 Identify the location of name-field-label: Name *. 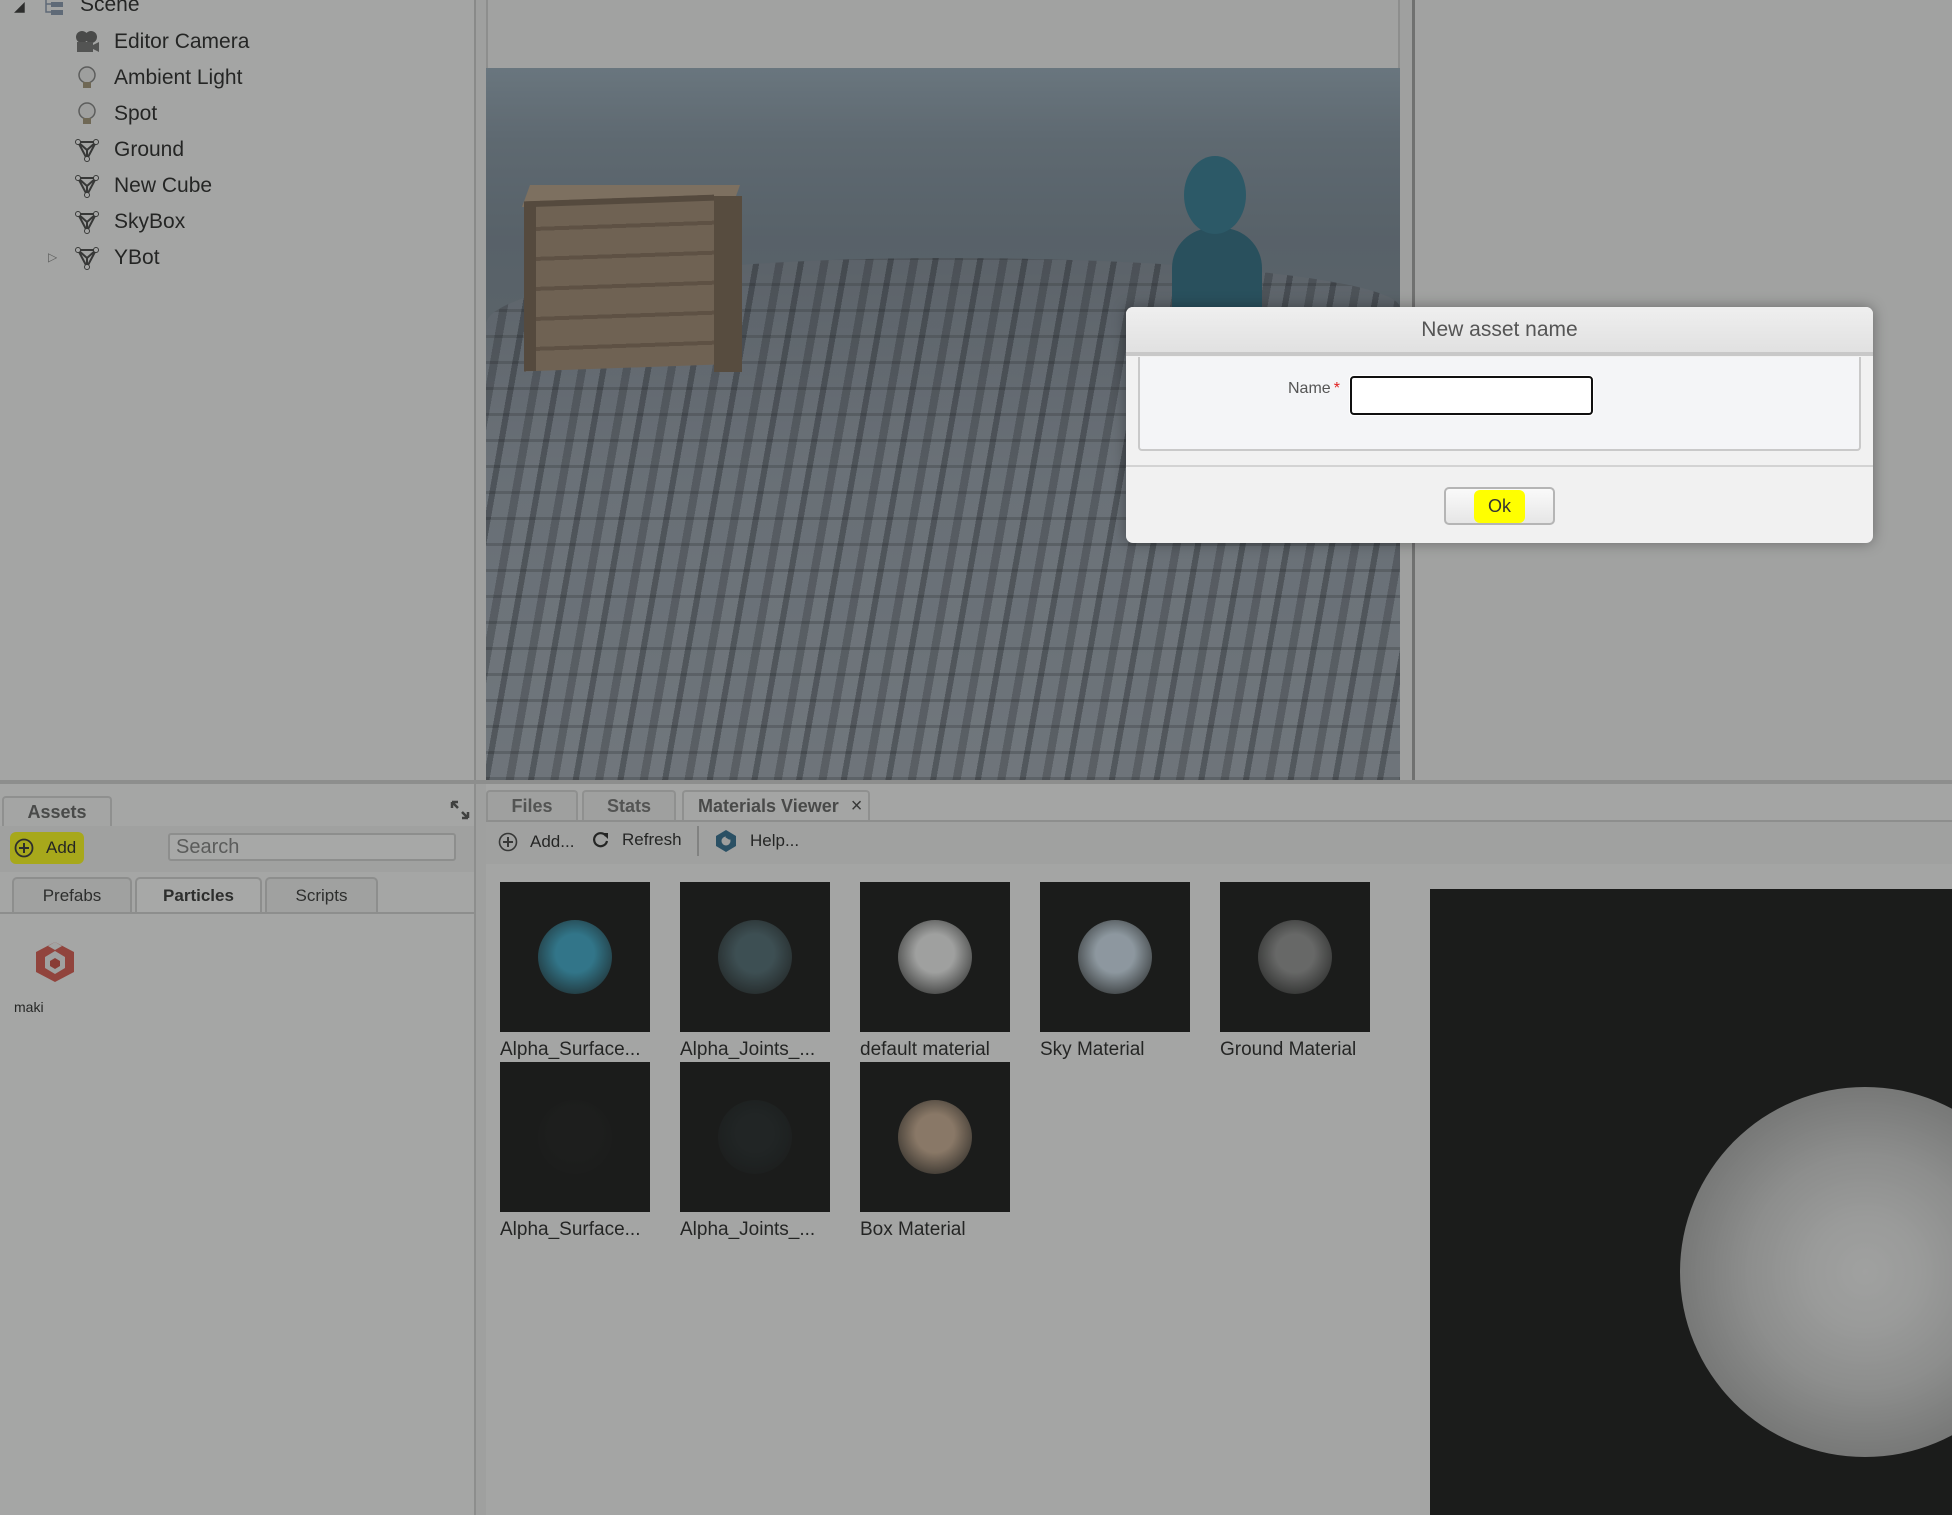
(1314, 389).